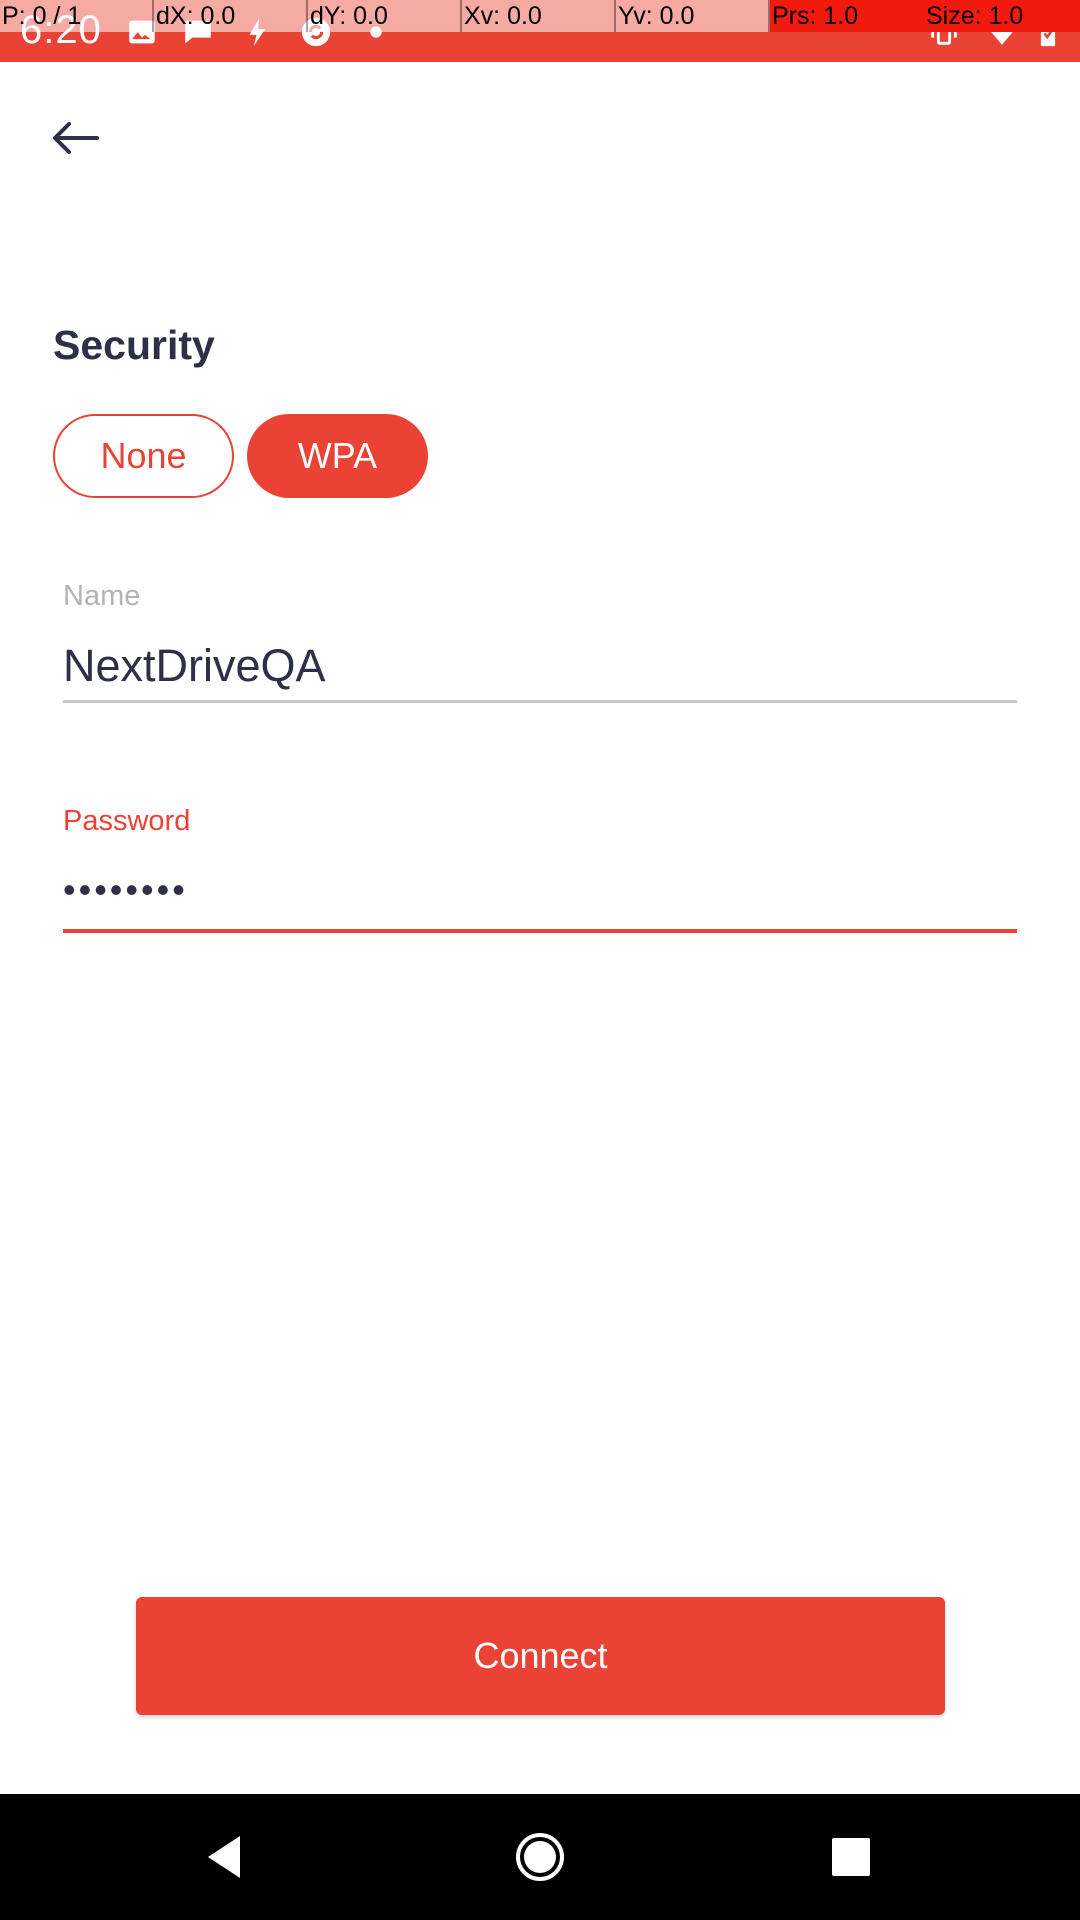 The image size is (1080, 1920). What do you see at coordinates (847, 16) in the screenshot?
I see `debug-pressure: Prs: 1.0` at bounding box center [847, 16].